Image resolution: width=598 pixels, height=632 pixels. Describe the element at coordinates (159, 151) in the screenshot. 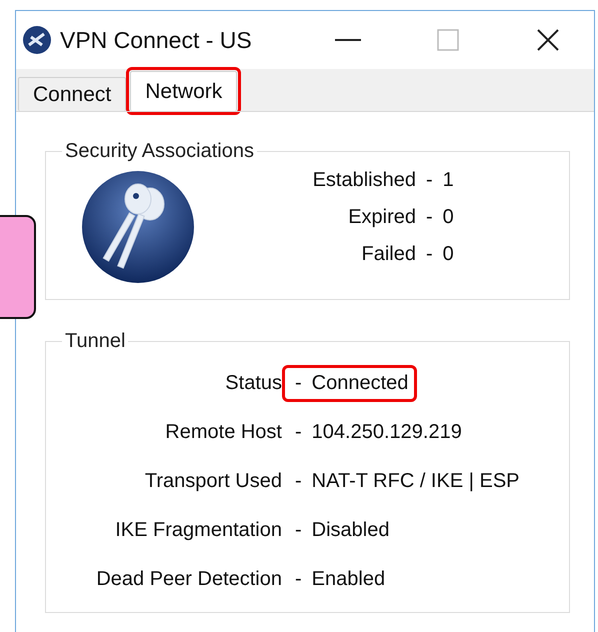

I see `group-title: Security Associations` at that location.